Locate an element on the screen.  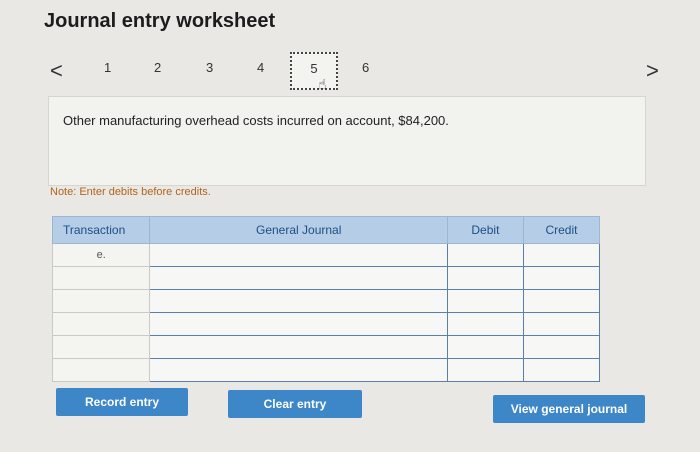
note-text: Note: Enter debits before credits. is located at coordinates (130, 192).